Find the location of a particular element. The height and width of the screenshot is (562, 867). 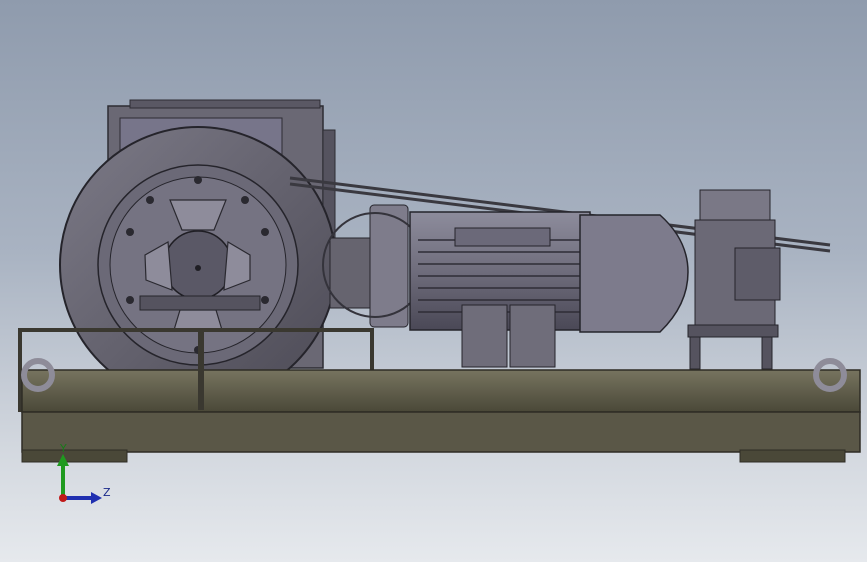

z-axis-label: Z is located at coordinates (107, 492).